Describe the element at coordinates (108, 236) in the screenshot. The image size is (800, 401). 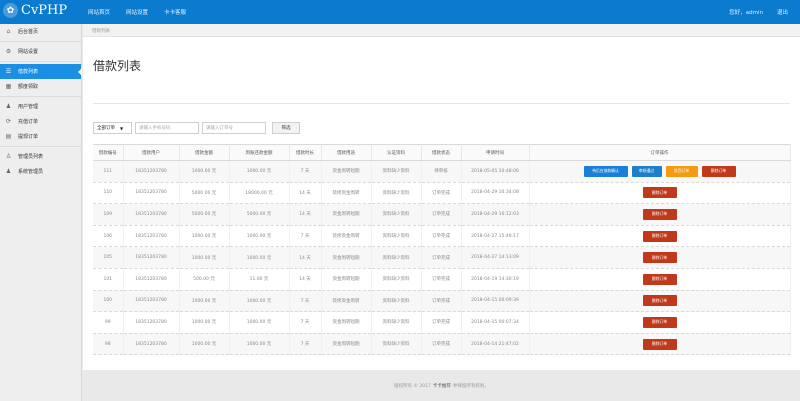
I see `cell-id: 106` at that location.